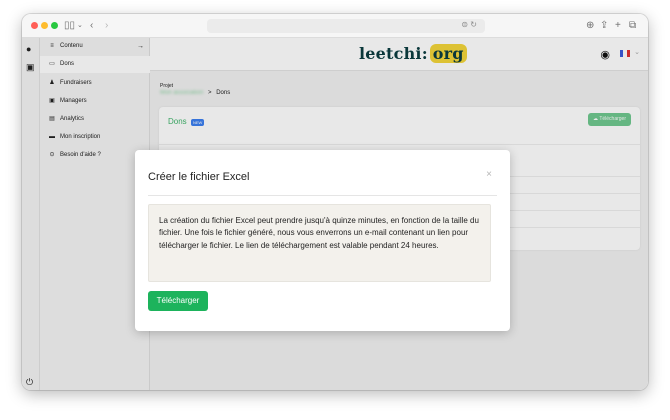 The image size is (670, 420). Describe the element at coordinates (590, 26) in the screenshot. I see `download-icon: ⊕` at that location.